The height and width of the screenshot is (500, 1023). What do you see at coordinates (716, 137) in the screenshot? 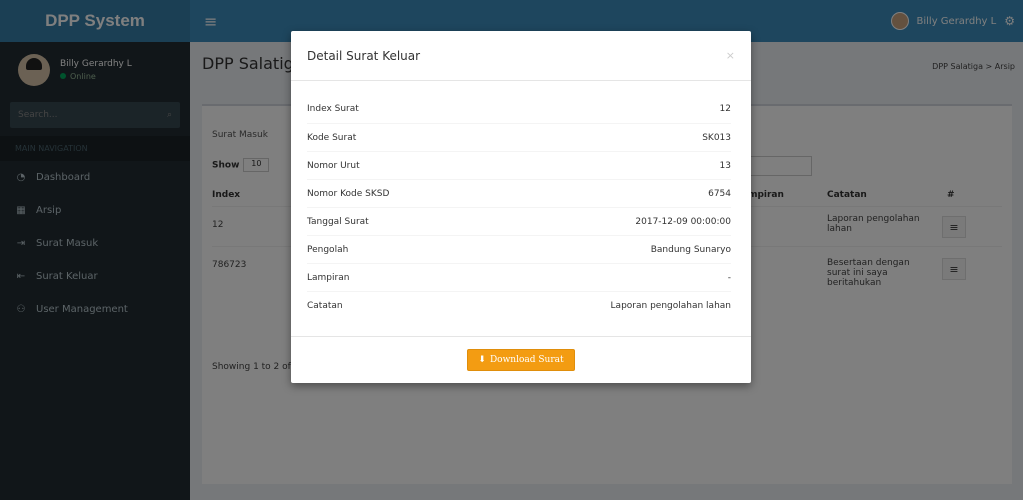
I see `field-value: SK013` at bounding box center [716, 137].